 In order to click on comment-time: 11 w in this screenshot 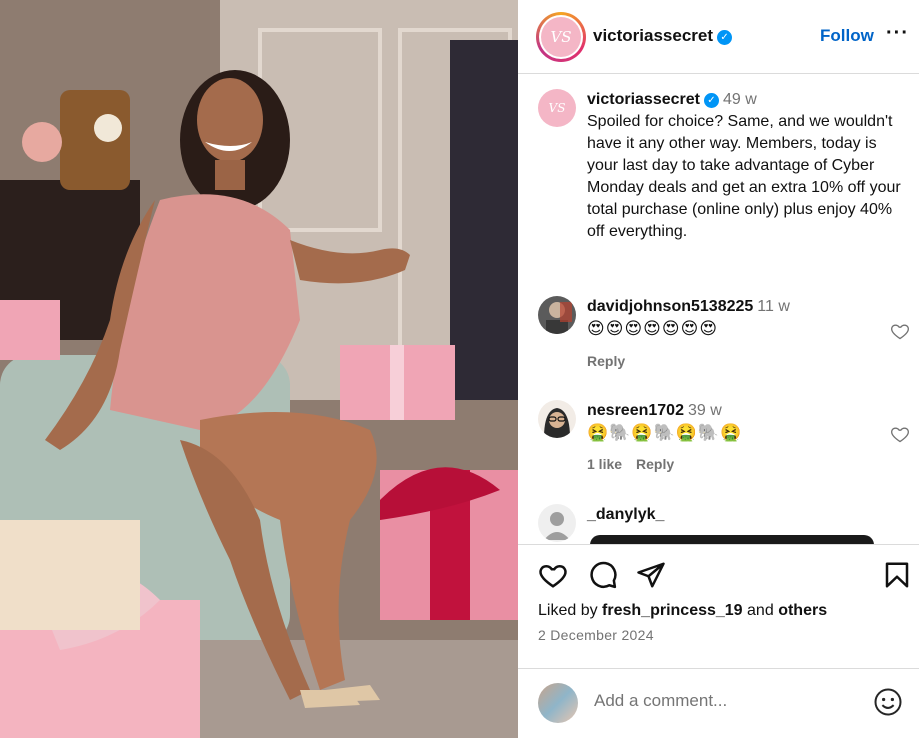, I will do `click(773, 306)`.